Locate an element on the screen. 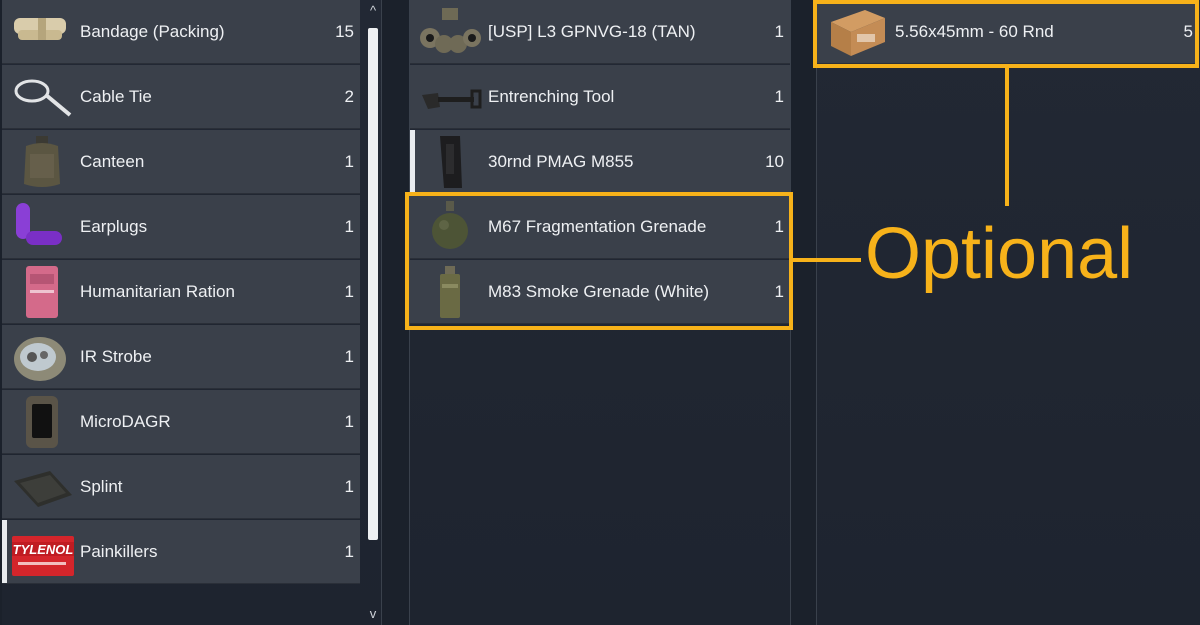  highlight-box-ammo is located at coordinates (1006, 34).